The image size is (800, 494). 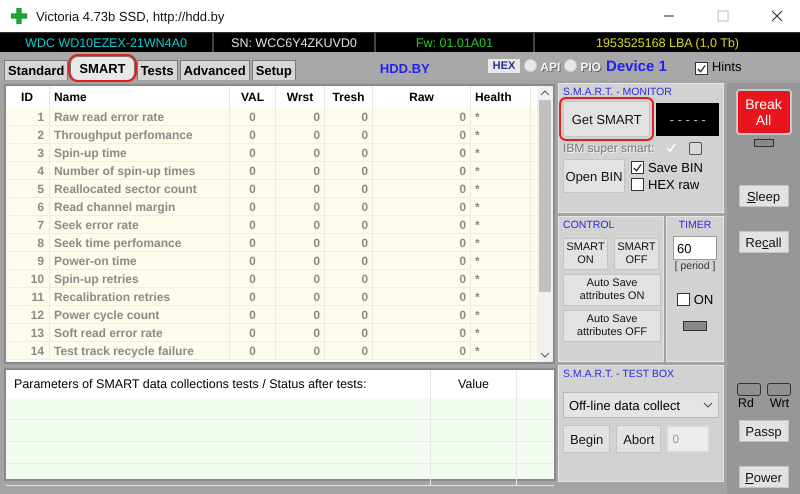 I want to click on table-cell: Reallocated sector count, so click(x=140, y=188).